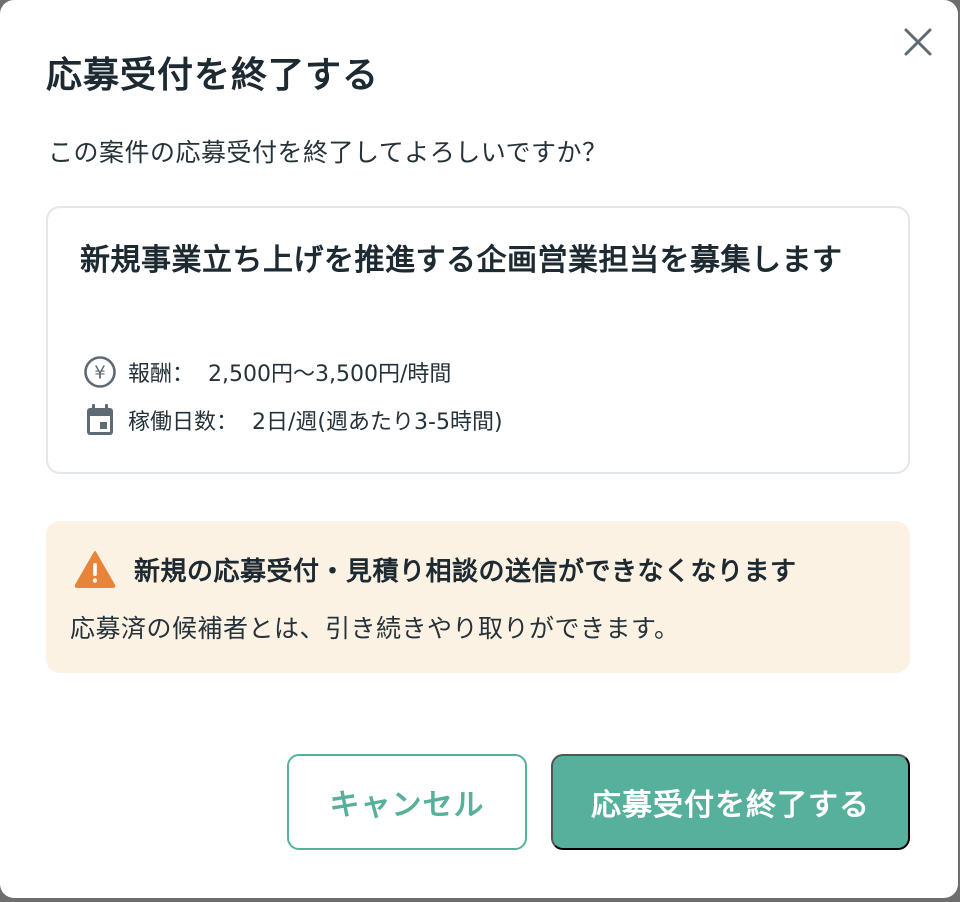 The image size is (960, 902). Describe the element at coordinates (213, 75) in the screenshot. I see `dialog-title: 応募受付を終了する` at that location.